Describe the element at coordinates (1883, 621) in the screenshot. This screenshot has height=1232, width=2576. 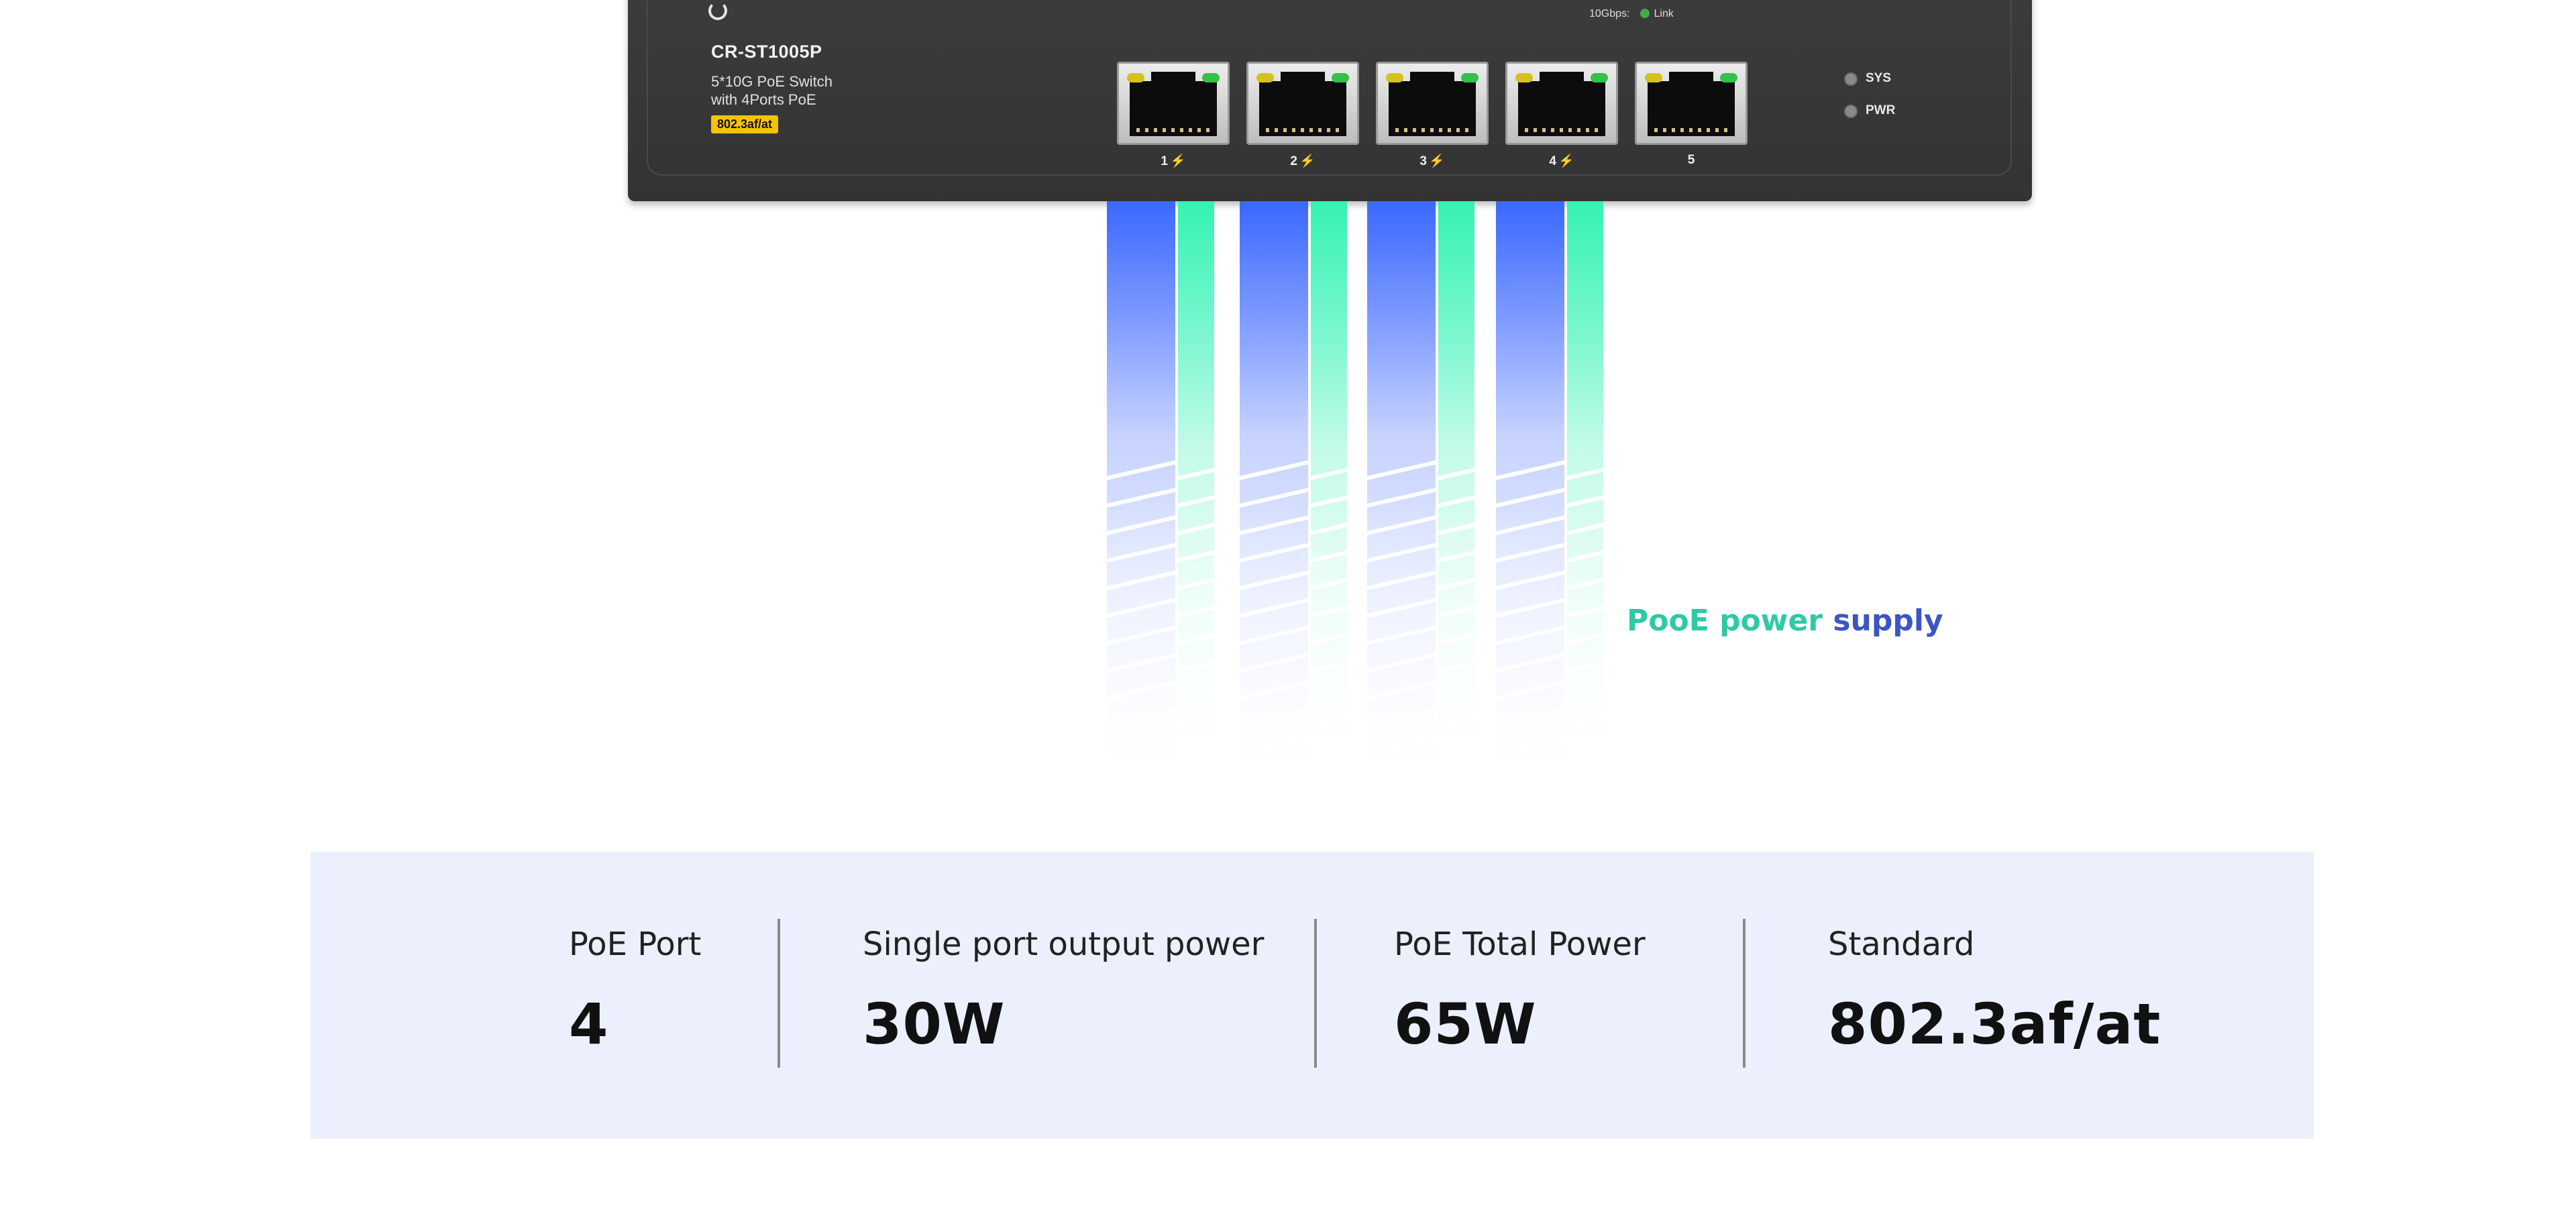
I see `tagline-part-2: supply` at that location.